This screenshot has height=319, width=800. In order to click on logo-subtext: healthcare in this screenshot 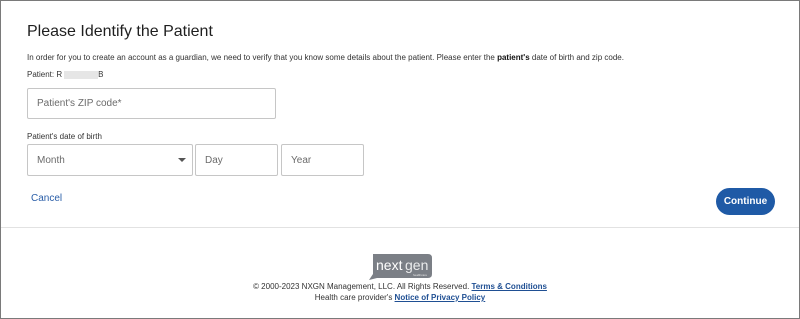, I will do `click(420, 275)`.